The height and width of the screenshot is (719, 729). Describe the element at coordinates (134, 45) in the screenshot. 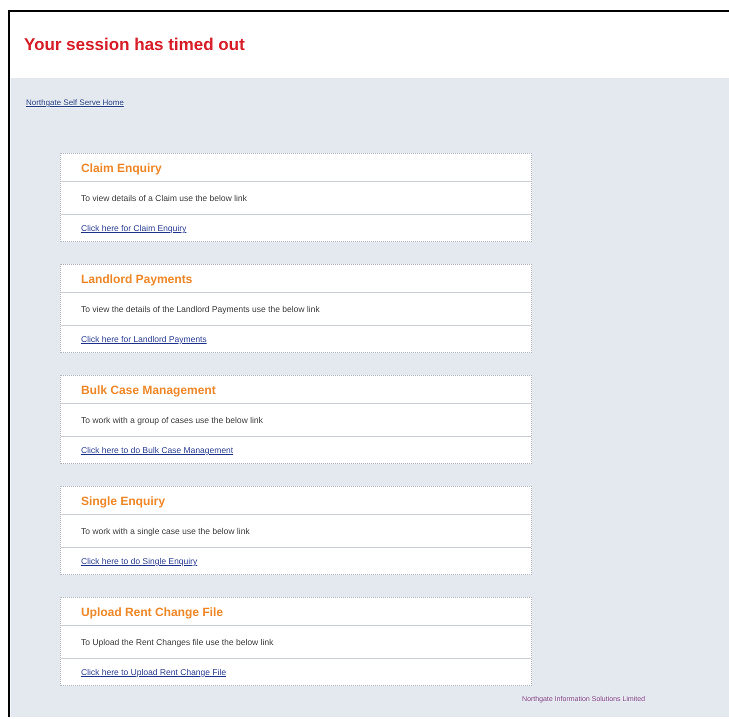

I see `page-title: Your session has timed out` at that location.